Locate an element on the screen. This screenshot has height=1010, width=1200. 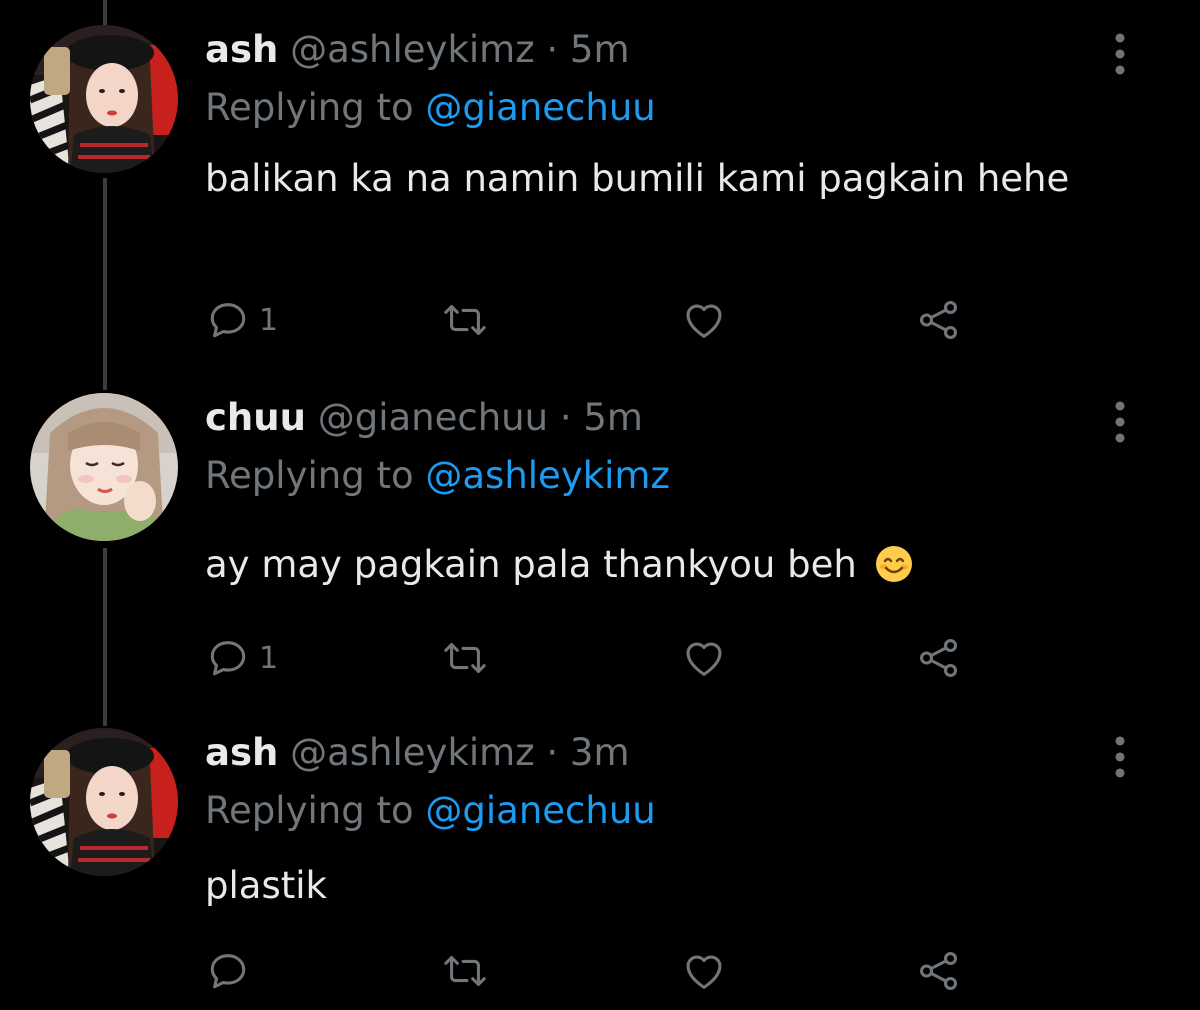
tweet-header: ash @ashleykimz · 3m is located at coordinates (417, 753).